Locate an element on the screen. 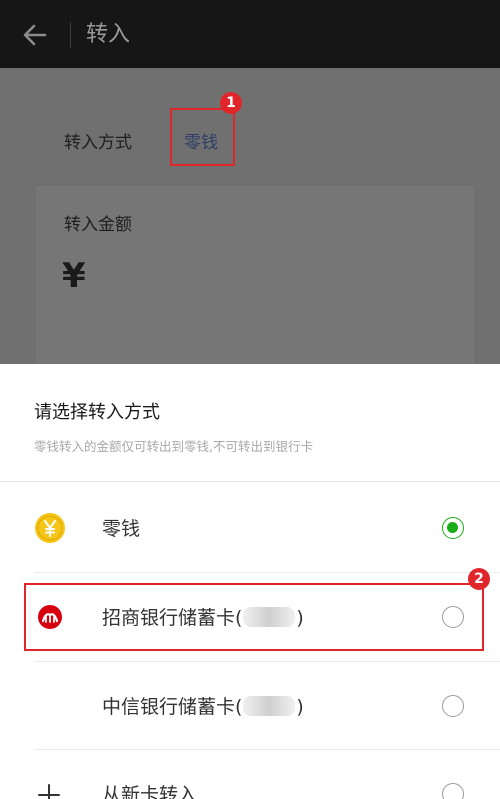  plus-icon is located at coordinates (49, 791).